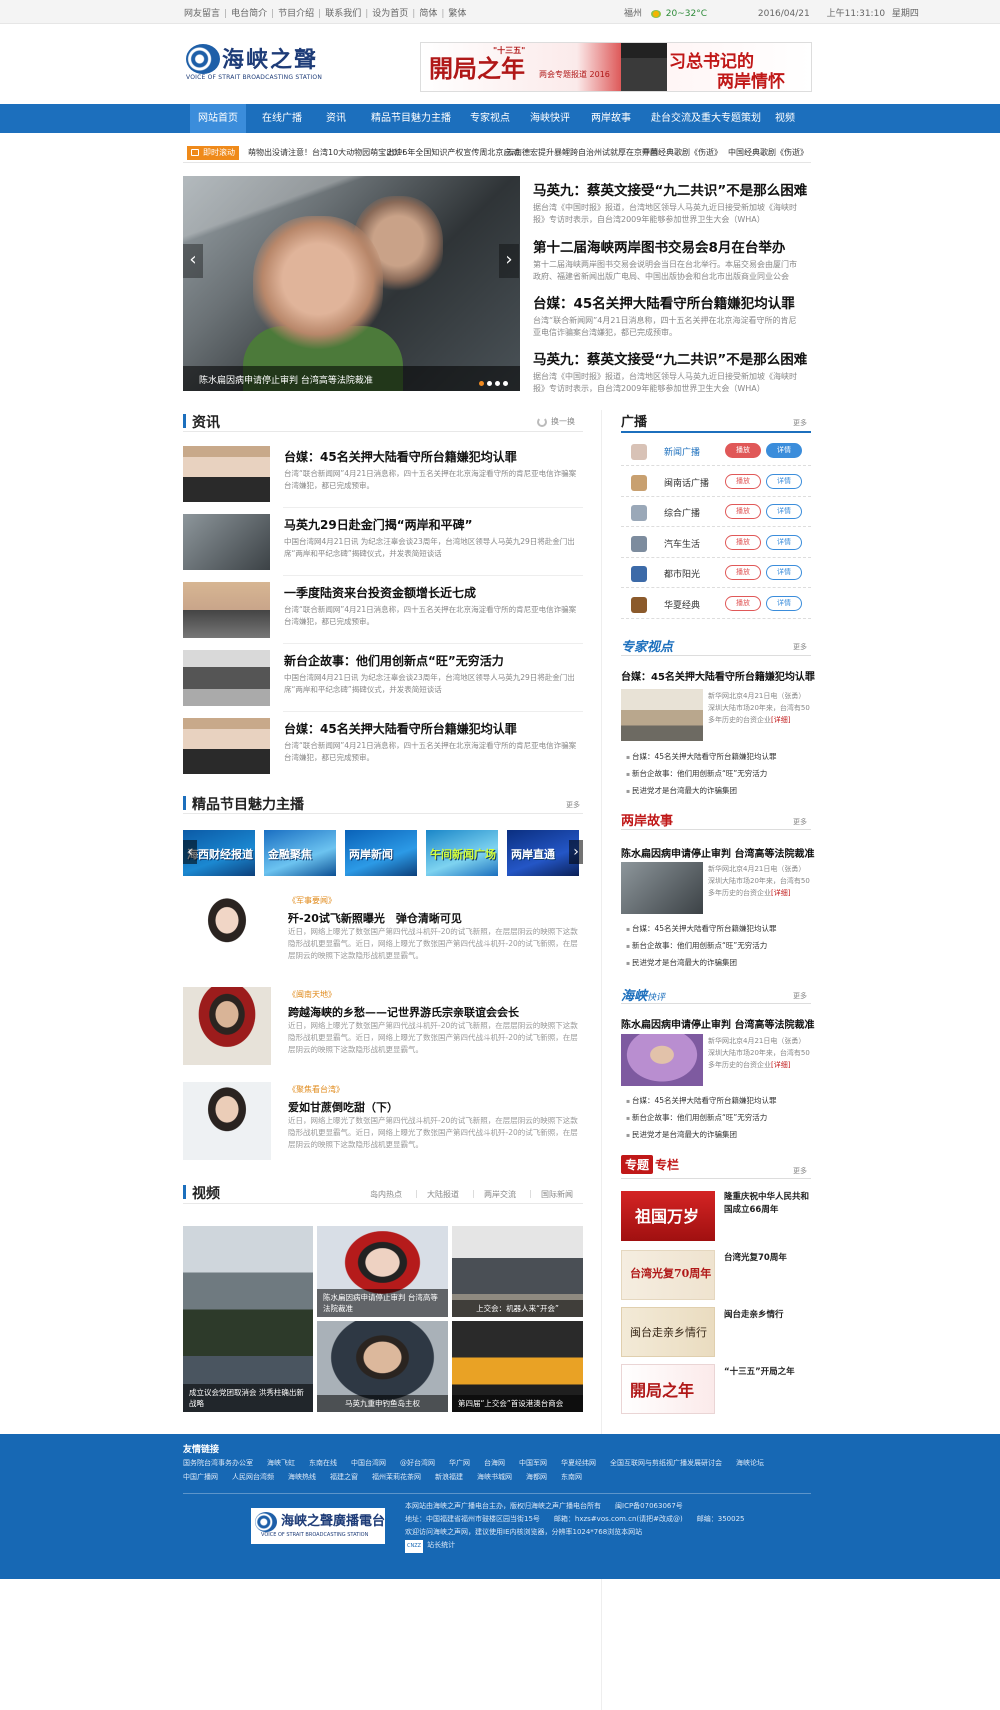  What do you see at coordinates (336, 118) in the screenshot?
I see `nav-news: 资讯` at bounding box center [336, 118].